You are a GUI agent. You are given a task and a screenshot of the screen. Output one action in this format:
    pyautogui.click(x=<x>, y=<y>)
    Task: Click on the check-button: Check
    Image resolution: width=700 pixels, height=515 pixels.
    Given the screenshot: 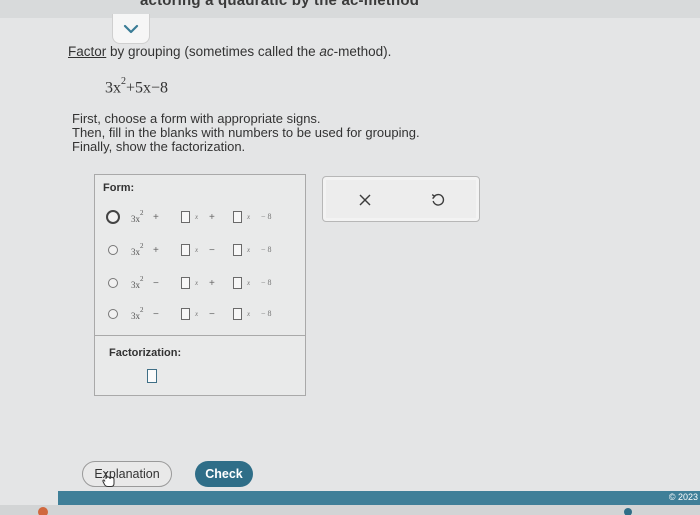 What is the action you would take?
    pyautogui.click(x=224, y=474)
    